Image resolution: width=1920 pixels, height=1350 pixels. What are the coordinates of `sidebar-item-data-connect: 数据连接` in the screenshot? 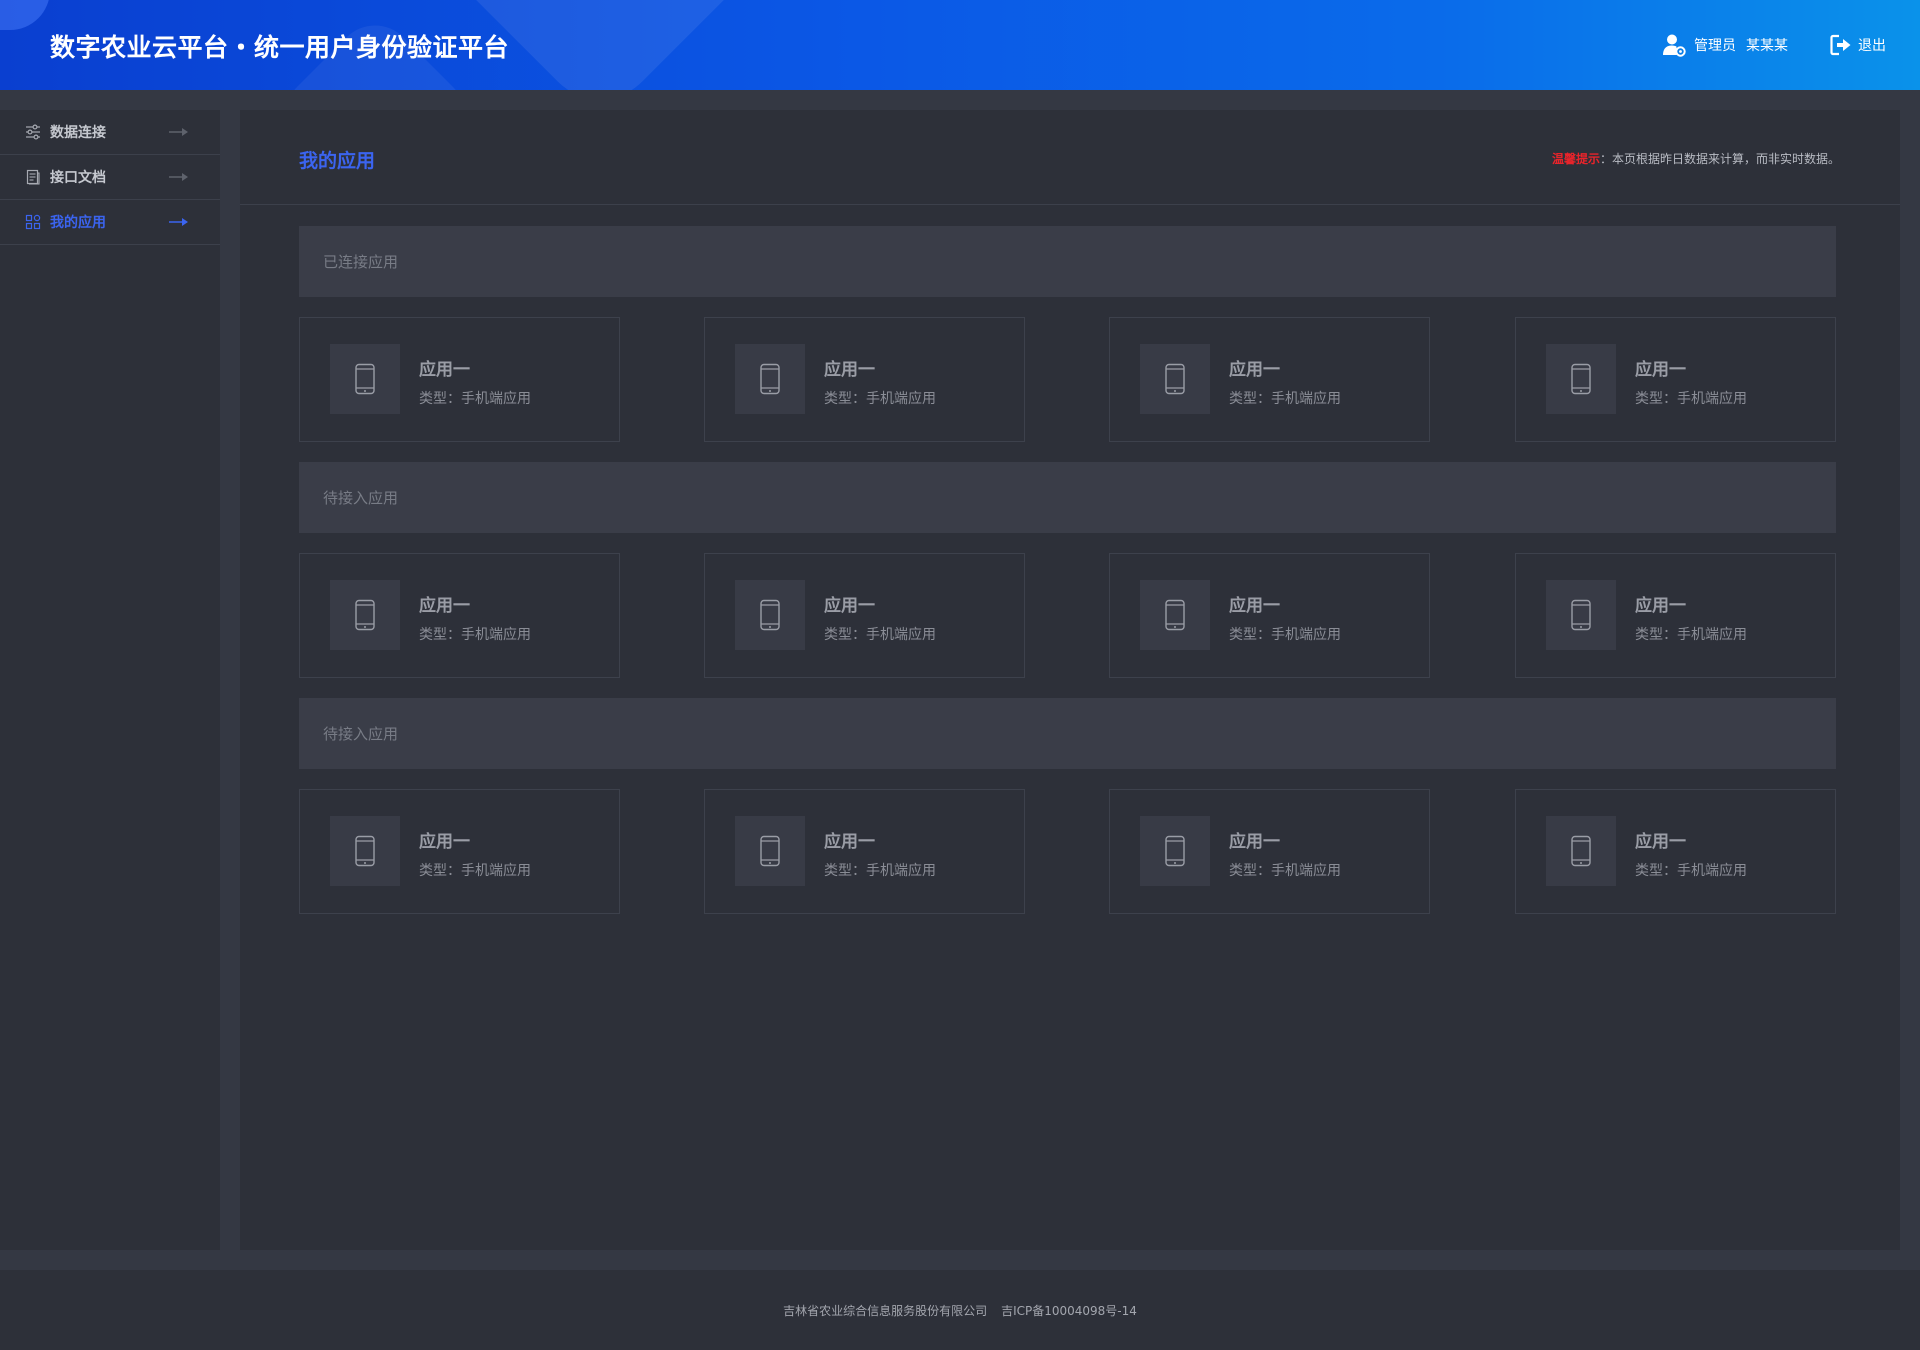 It's located at (110, 132).